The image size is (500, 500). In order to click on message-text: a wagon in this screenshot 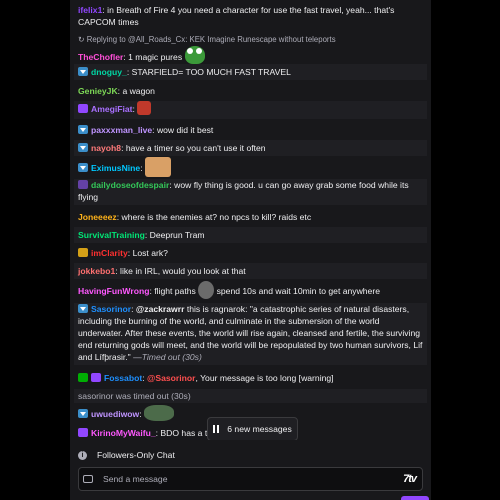, I will do `click(138, 91)`.